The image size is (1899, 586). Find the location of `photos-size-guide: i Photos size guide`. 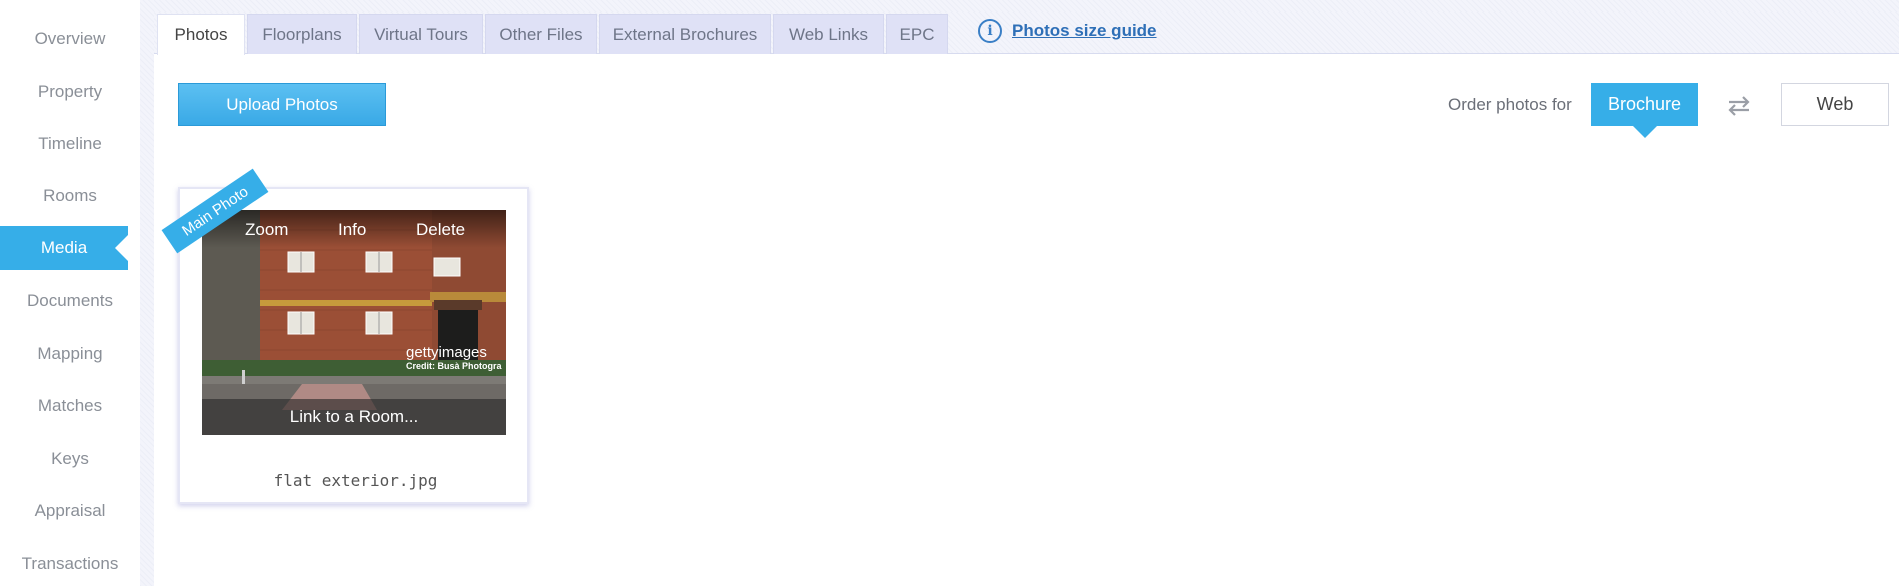

photos-size-guide: i Photos size guide is located at coordinates (1067, 31).